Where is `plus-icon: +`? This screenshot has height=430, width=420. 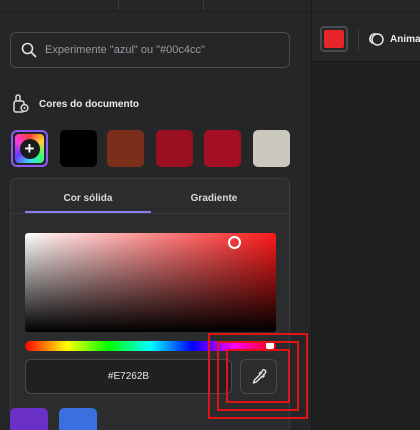
plus-icon: + is located at coordinates (29, 148).